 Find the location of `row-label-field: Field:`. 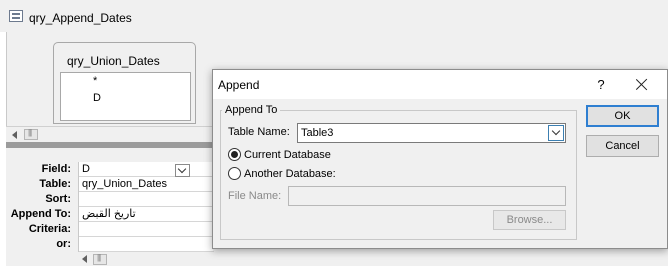

row-label-field: Field: is located at coordinates (56, 169).